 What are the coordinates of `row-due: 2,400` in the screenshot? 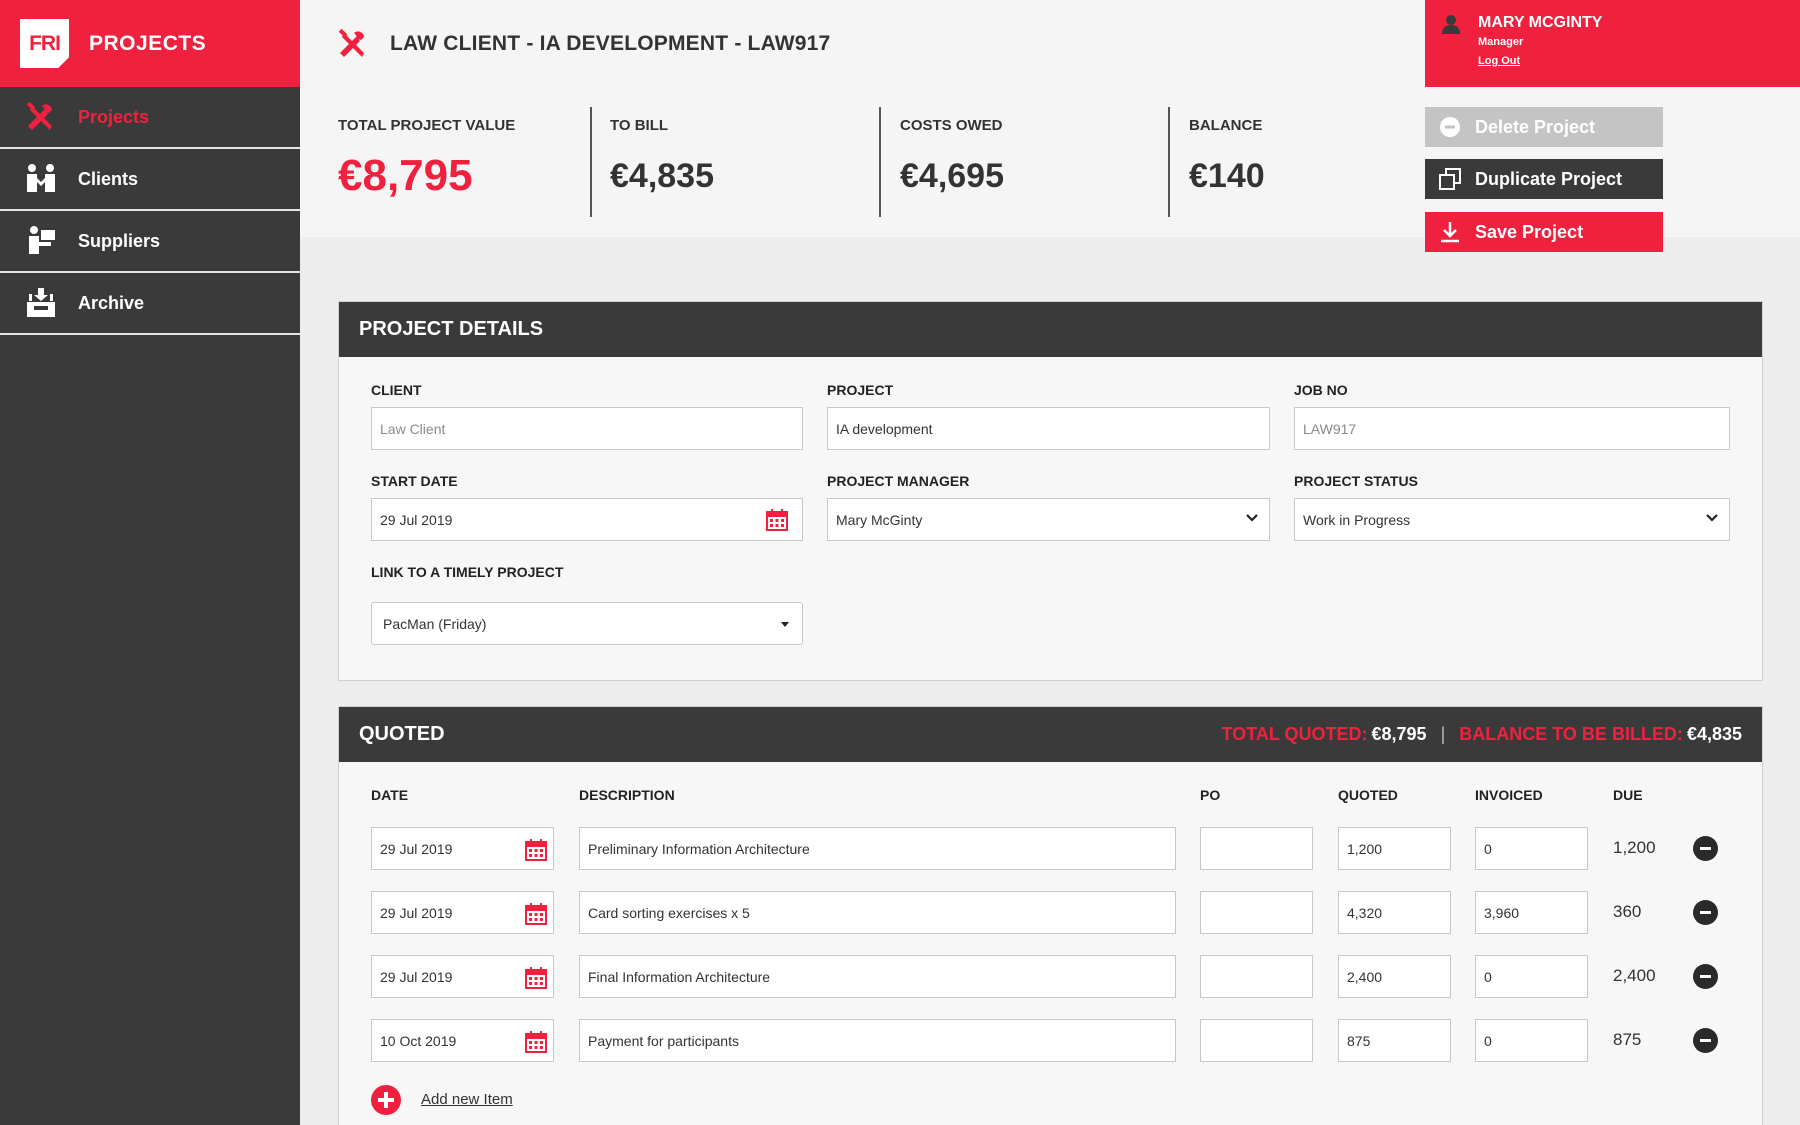 It's located at (1634, 975).